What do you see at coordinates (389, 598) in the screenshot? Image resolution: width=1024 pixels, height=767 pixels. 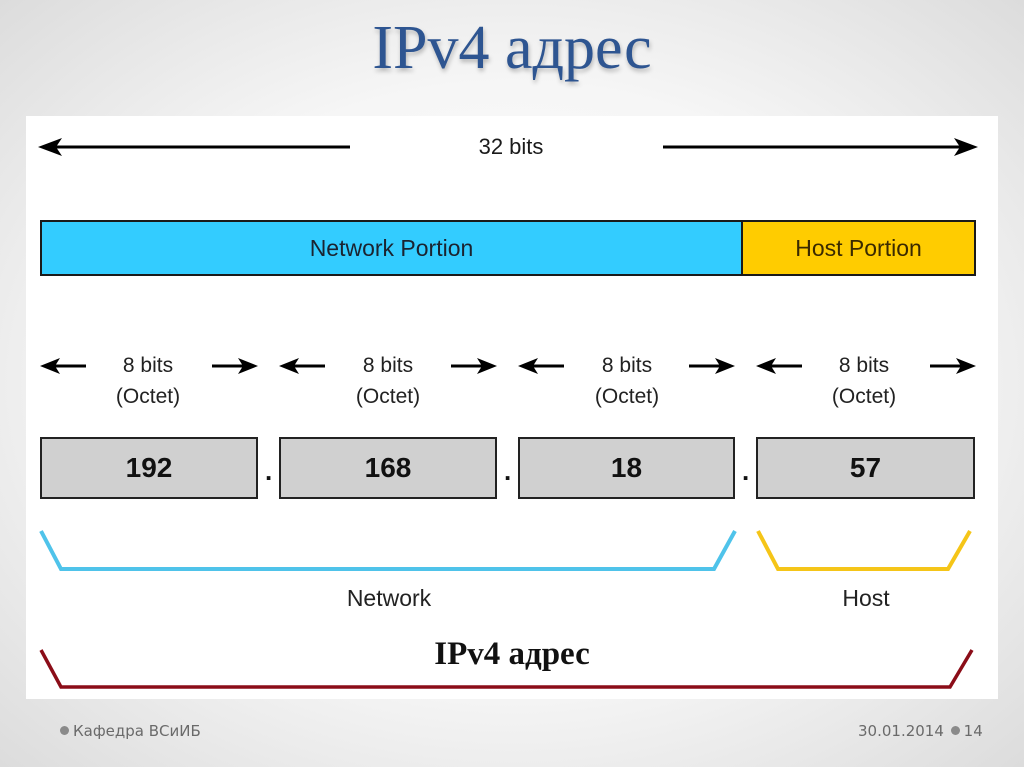 I see `network-bracket-label: Network` at bounding box center [389, 598].